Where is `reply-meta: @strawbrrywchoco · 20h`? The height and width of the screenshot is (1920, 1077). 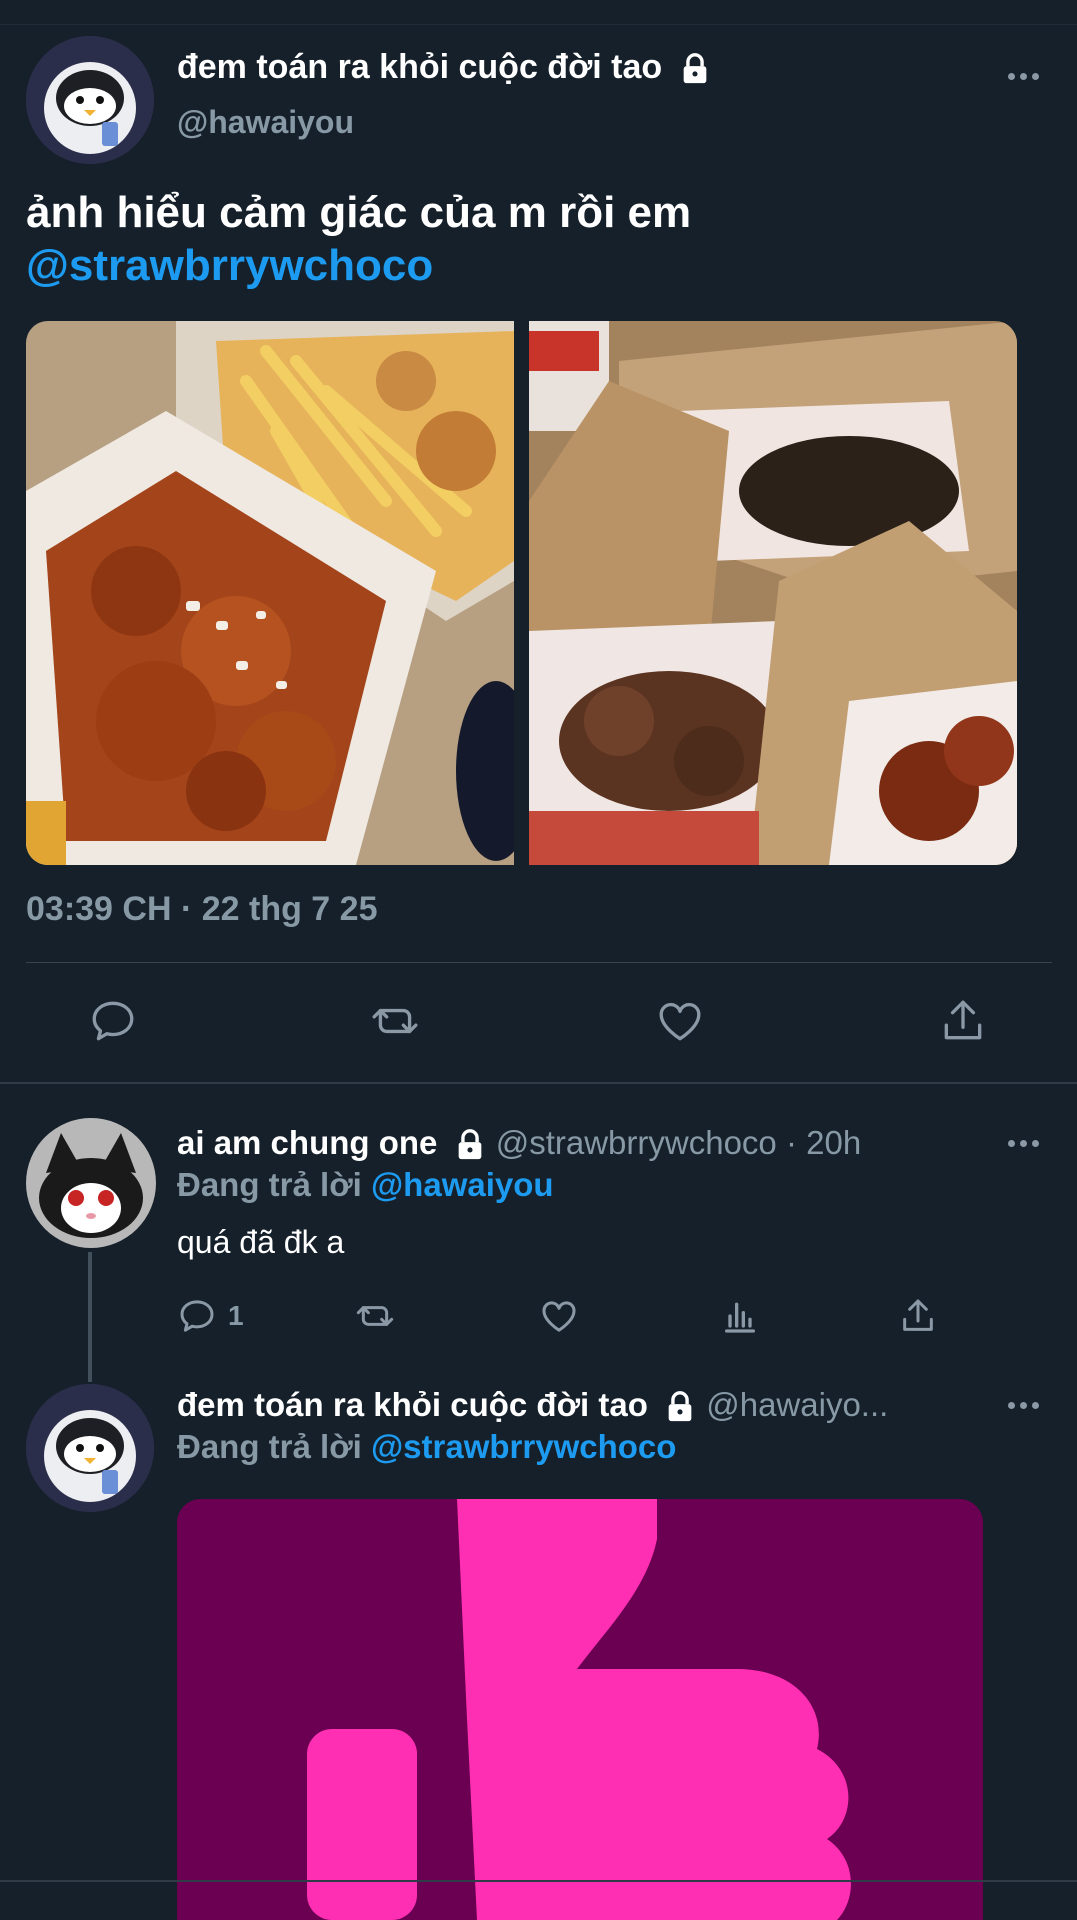 reply-meta: @strawbrrywchoco · 20h is located at coordinates (678, 1142).